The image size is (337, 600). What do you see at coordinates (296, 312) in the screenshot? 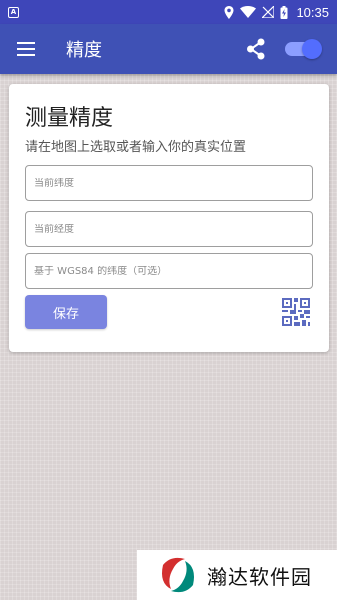
I see `qr-code-icon` at bounding box center [296, 312].